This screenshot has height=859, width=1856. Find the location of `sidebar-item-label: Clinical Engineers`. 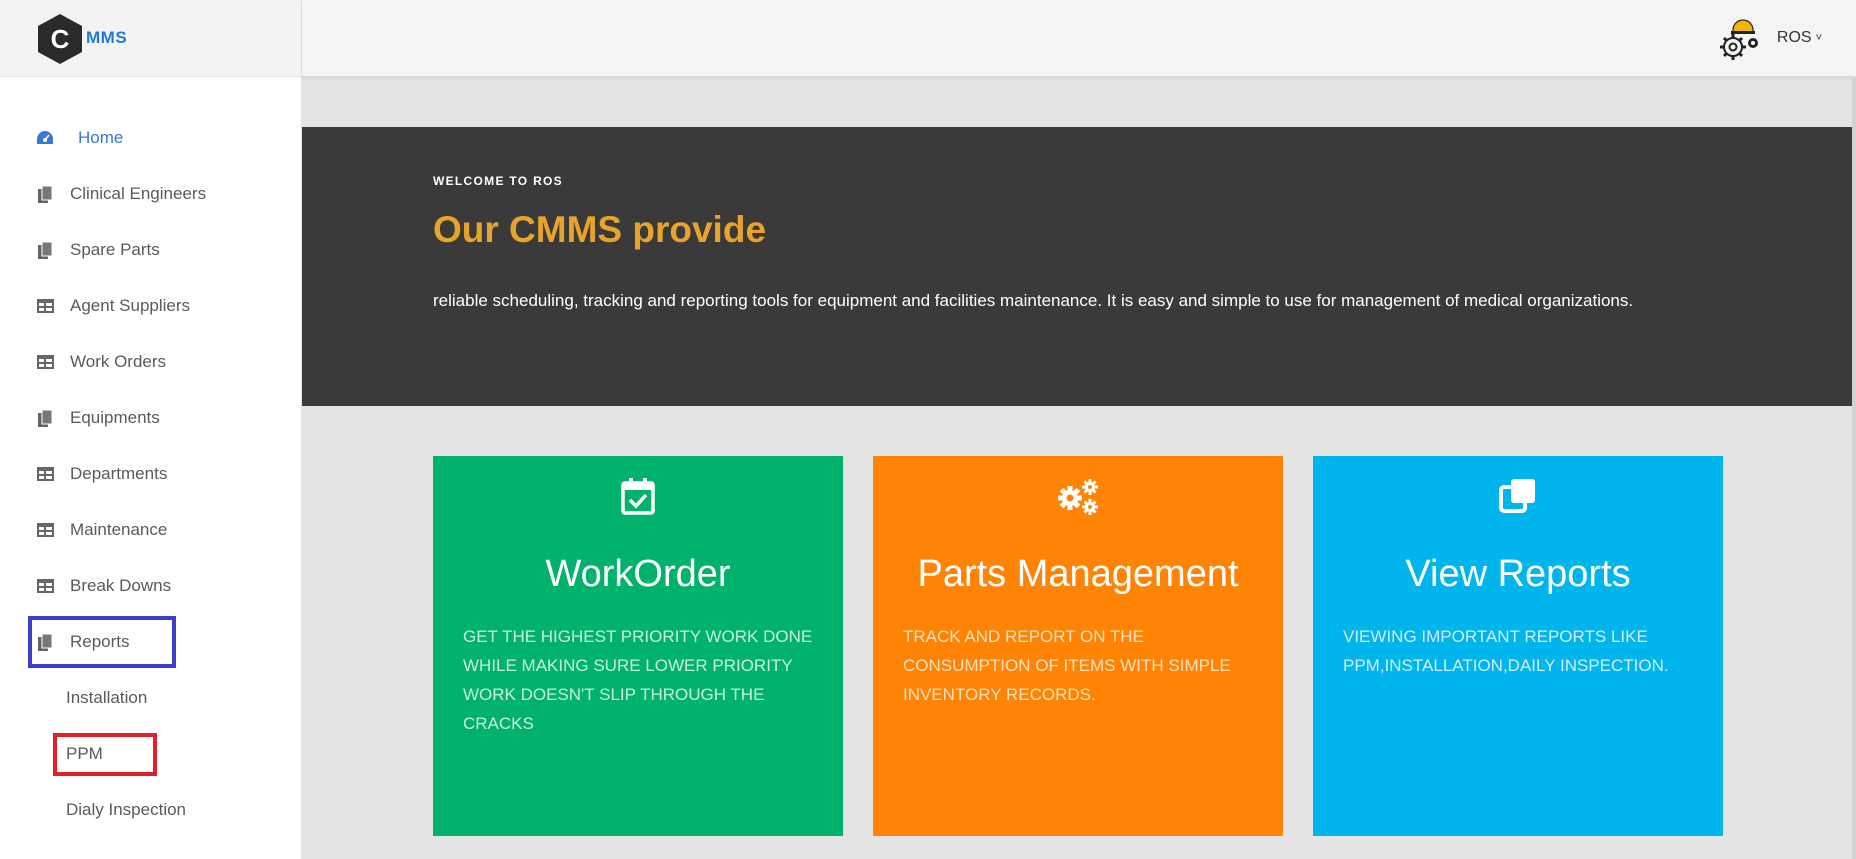

sidebar-item-label: Clinical Engineers is located at coordinates (138, 193).